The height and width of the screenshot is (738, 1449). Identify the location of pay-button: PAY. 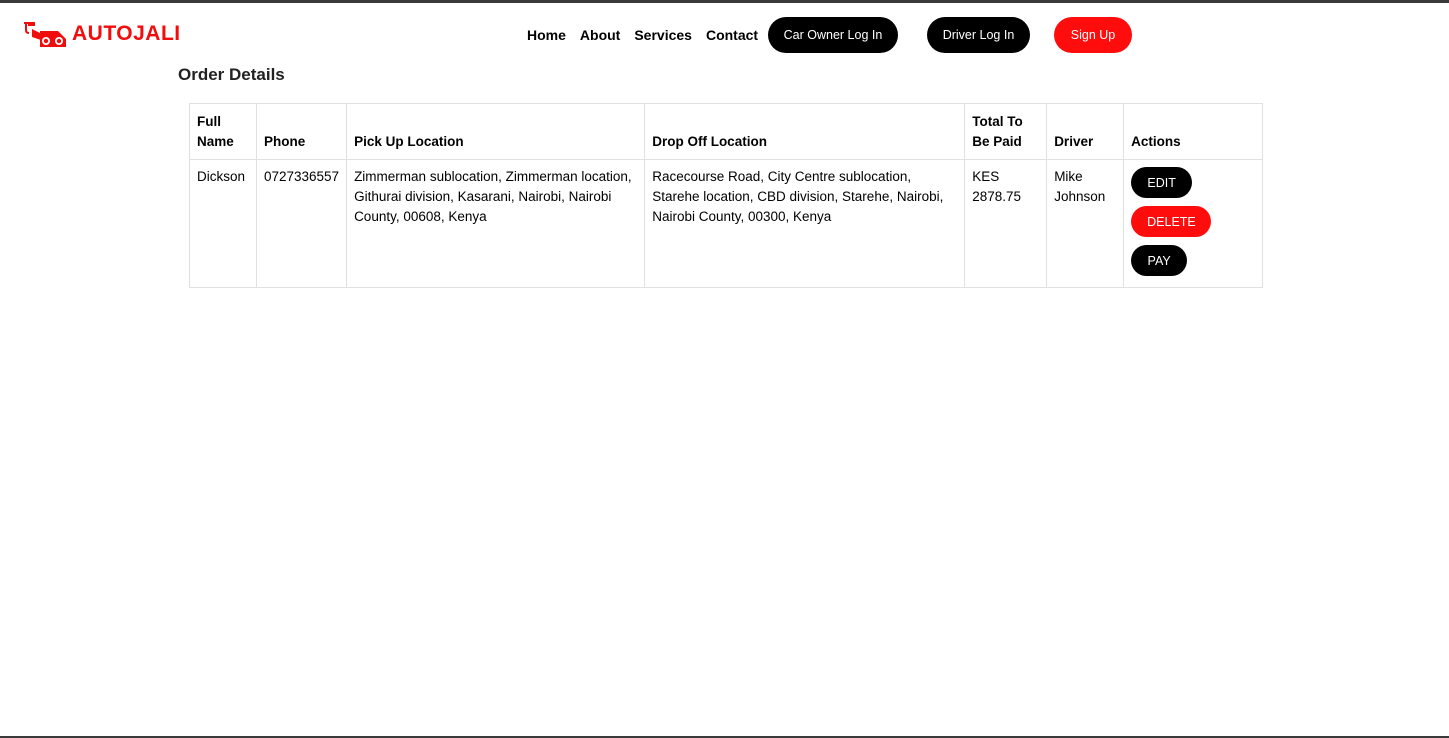
(1159, 260).